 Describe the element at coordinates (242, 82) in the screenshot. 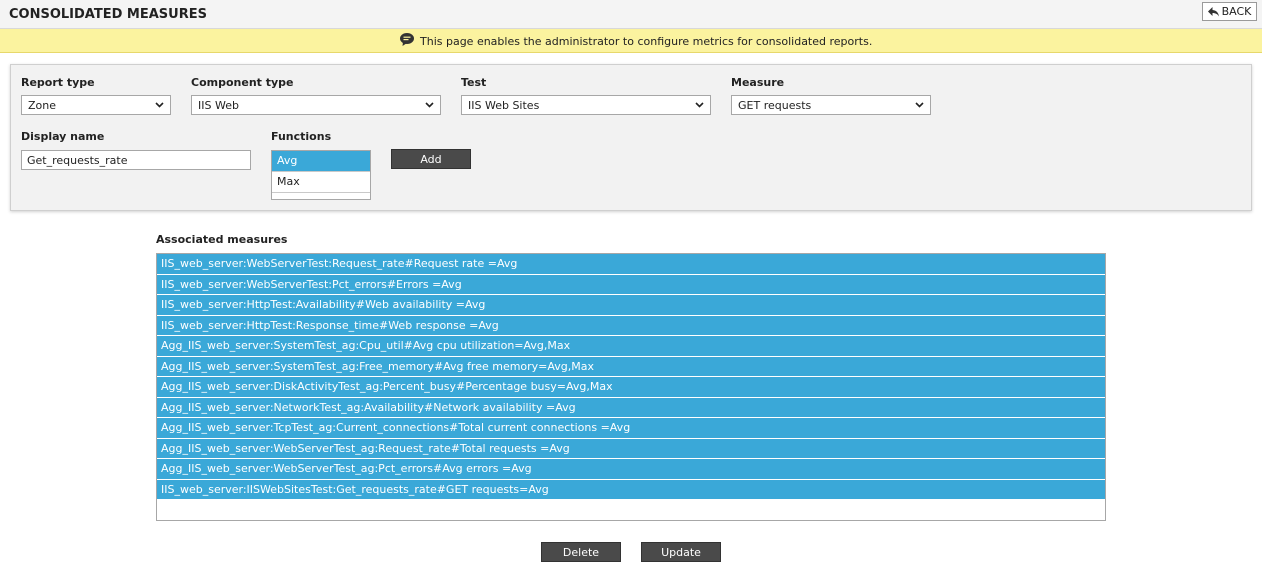

I see `component-type-label: Component type` at that location.